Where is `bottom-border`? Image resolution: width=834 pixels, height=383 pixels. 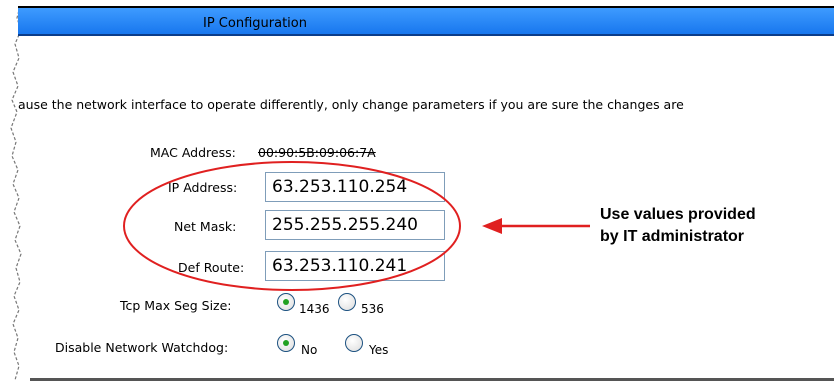 bottom-border is located at coordinates (432, 379).